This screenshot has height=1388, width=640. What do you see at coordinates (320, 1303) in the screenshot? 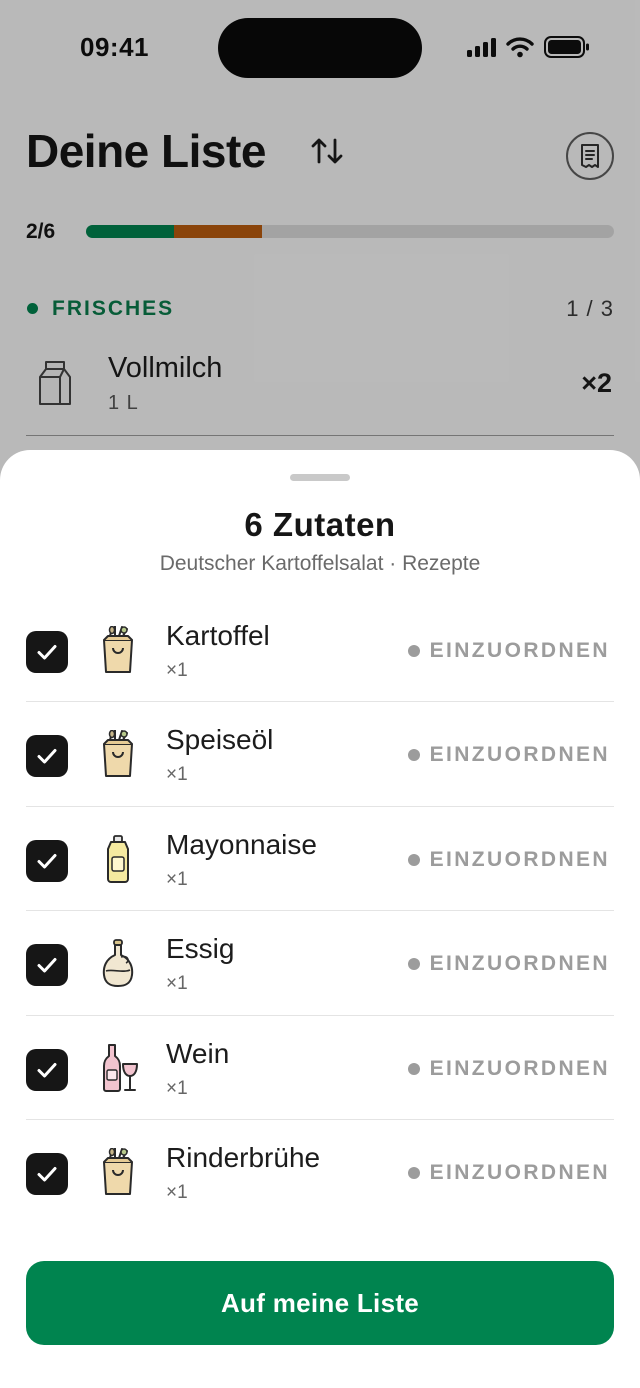
I see `add-to-list-button: Auf meine Liste` at bounding box center [320, 1303].